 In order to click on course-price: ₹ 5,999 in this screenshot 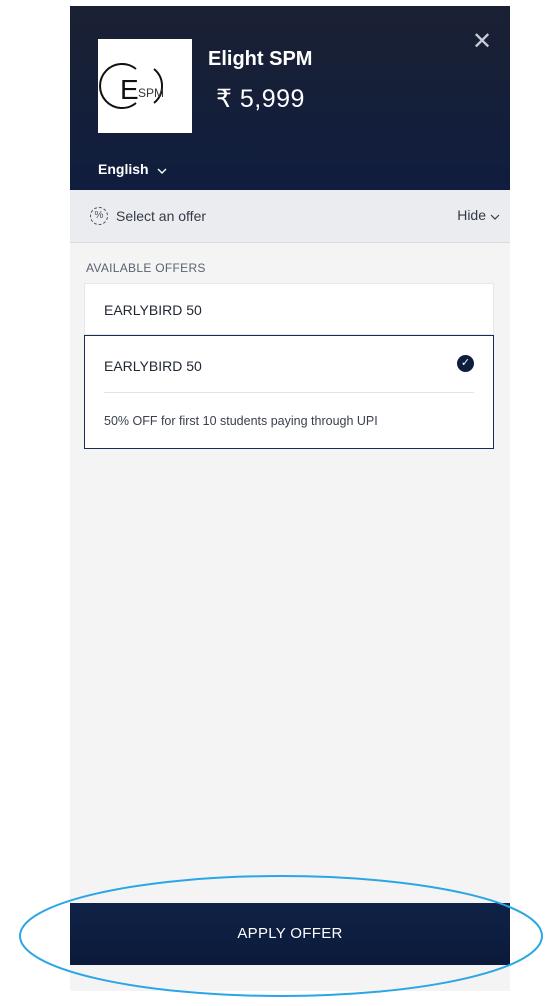, I will do `click(260, 99)`.